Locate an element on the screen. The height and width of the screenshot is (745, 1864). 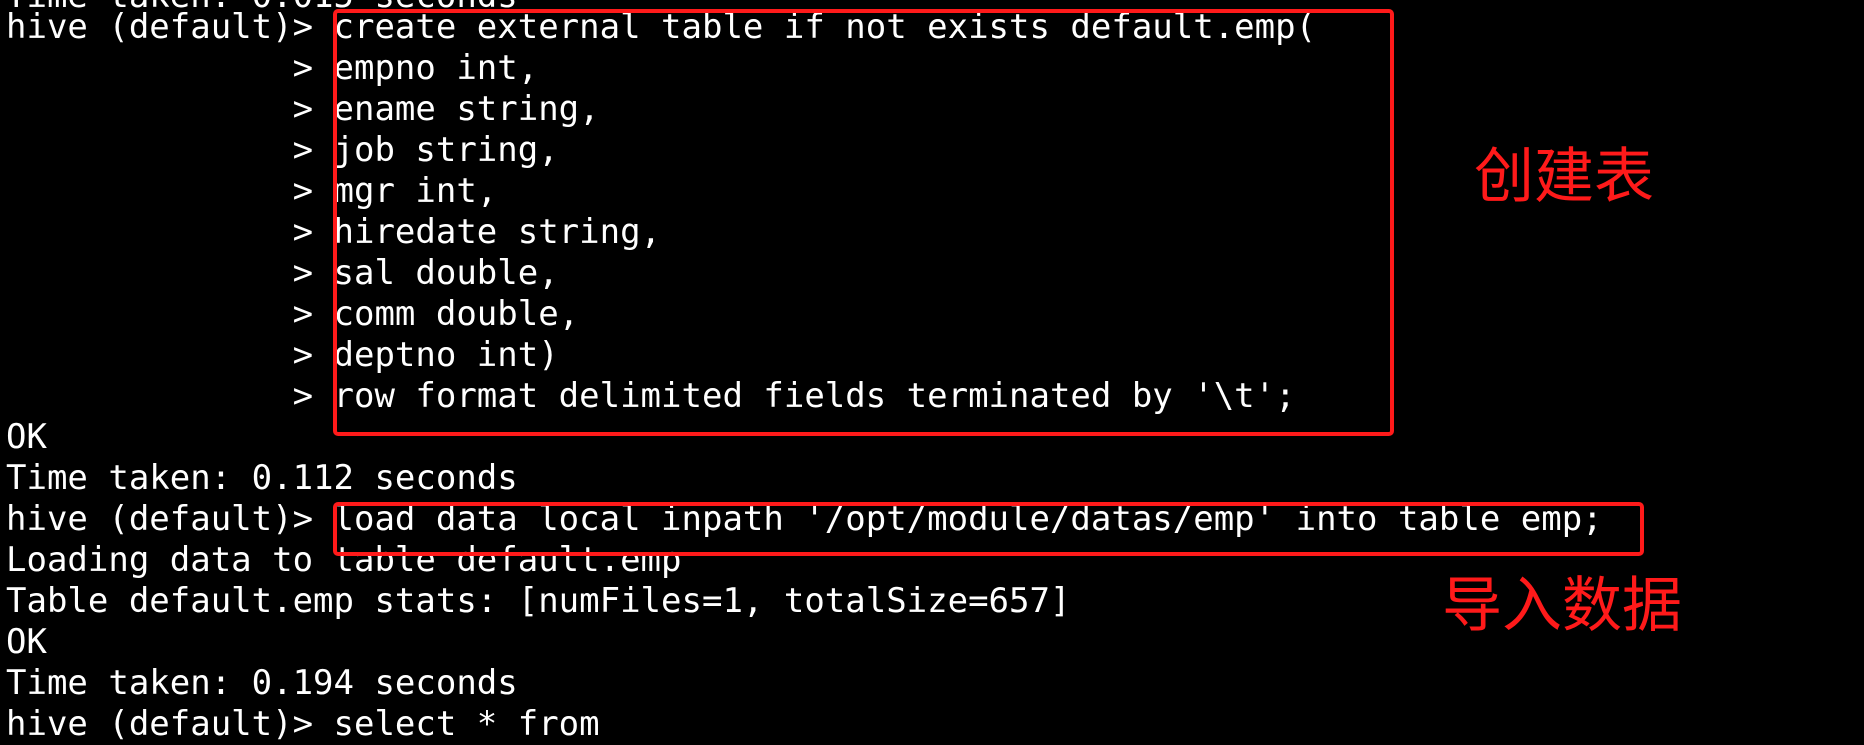
load-data-highlight-box is located at coordinates (988, 529).